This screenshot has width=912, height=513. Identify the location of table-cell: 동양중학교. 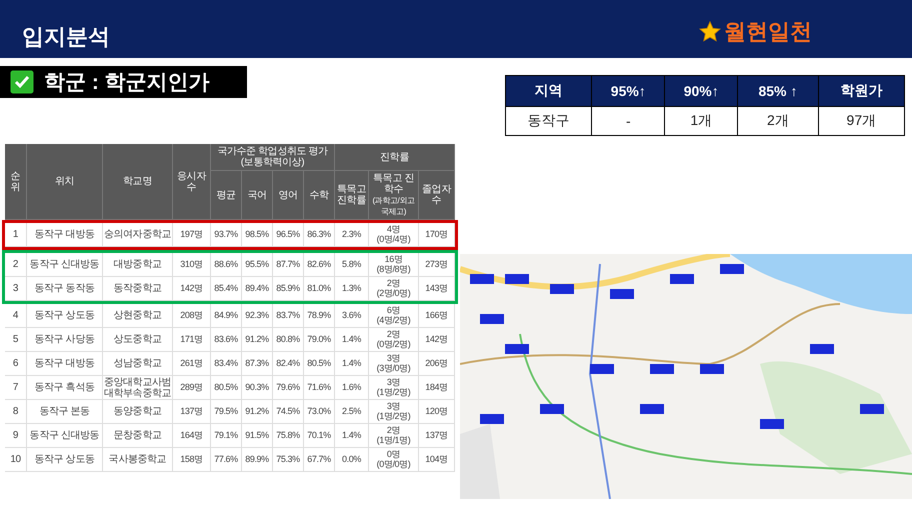
(138, 412).